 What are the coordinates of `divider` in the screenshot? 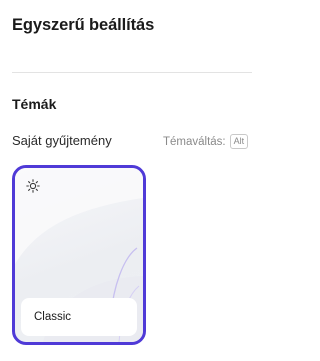 It's located at (132, 72).